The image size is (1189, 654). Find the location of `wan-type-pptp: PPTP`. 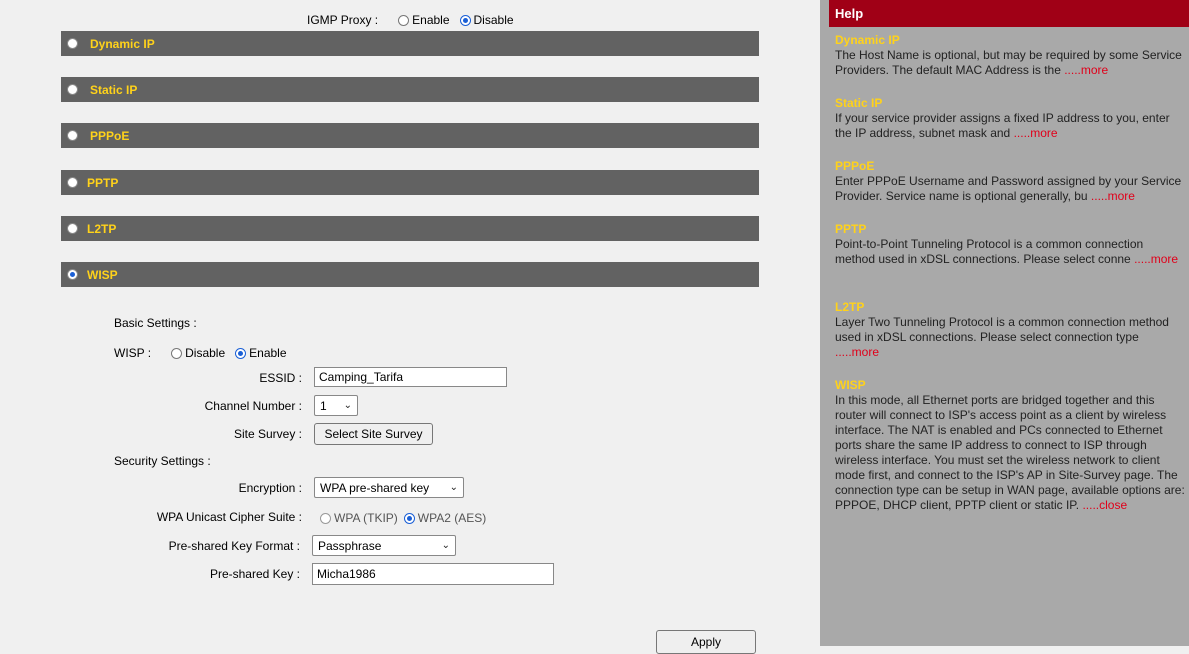

wan-type-pptp: PPTP is located at coordinates (410, 182).